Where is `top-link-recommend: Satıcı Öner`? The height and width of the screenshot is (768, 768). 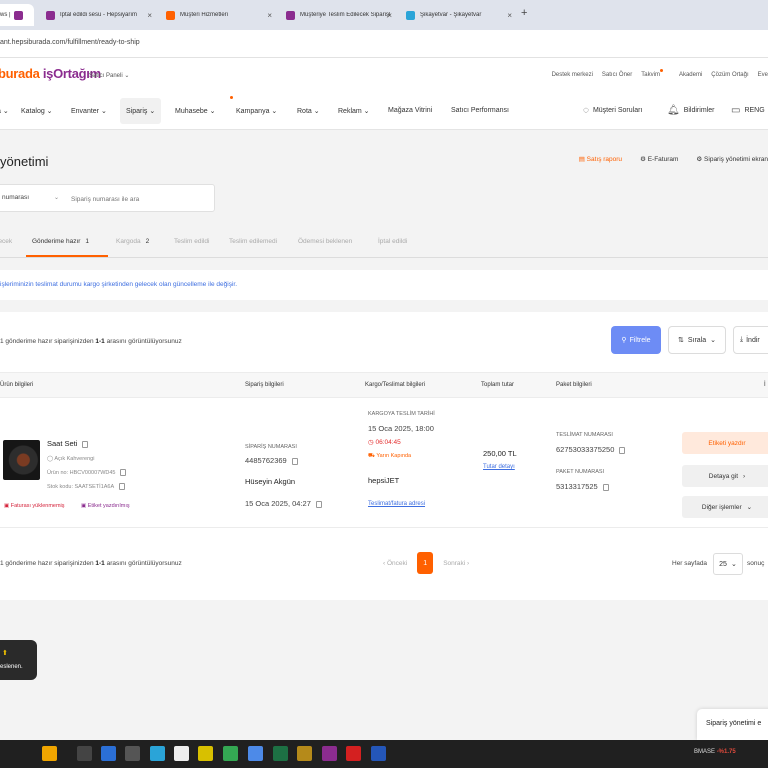
top-link-recommend: Satıcı Öner is located at coordinates (617, 75).